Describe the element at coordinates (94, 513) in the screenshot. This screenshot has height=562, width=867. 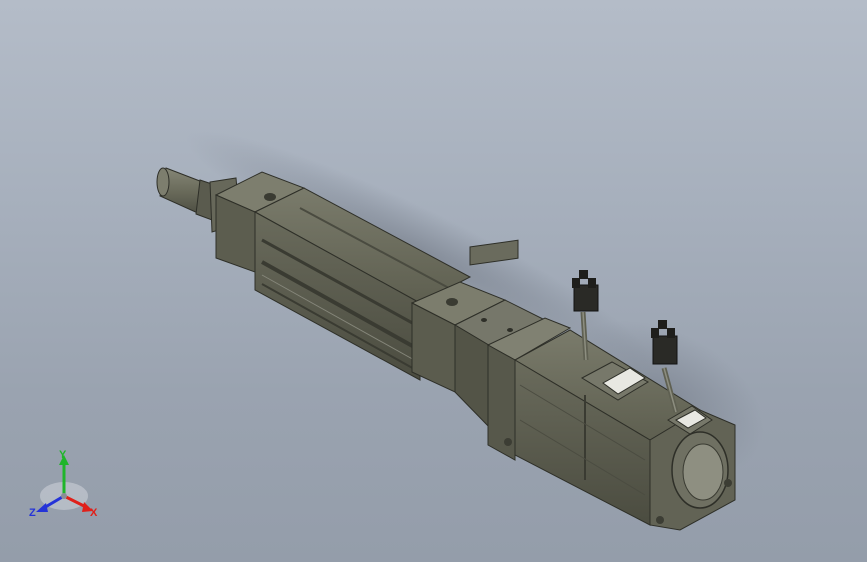
I see `triad-x-label: X` at that location.